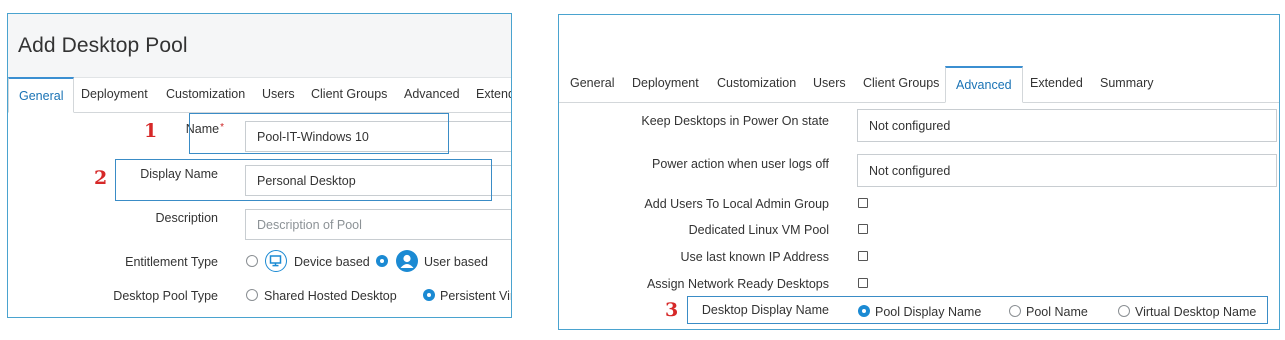 The width and height of the screenshot is (1285, 340). I want to click on add-users-admin-label: Add Users To Local Admin Group, so click(736, 204).